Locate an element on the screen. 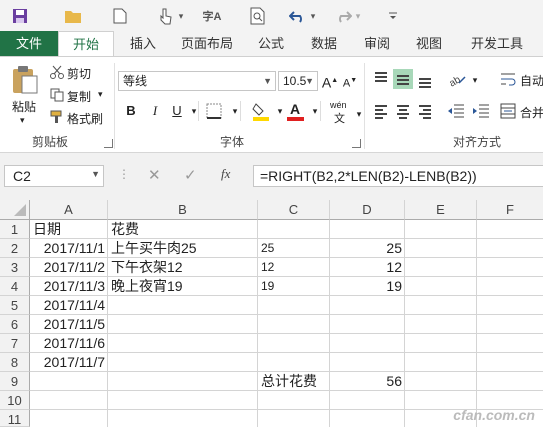  cell-c2: 25 is located at coordinates (294, 248).